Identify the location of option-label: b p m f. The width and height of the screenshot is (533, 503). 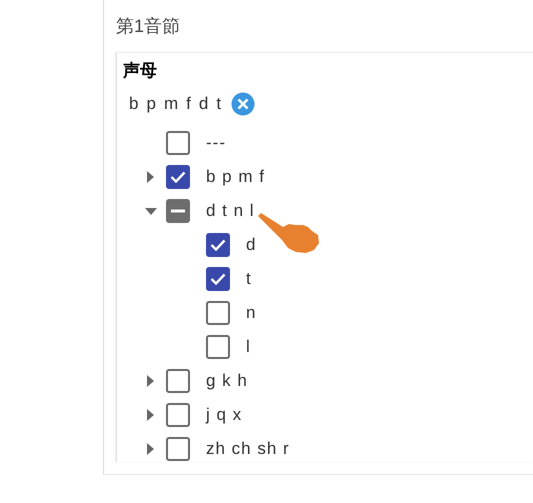
(235, 177).